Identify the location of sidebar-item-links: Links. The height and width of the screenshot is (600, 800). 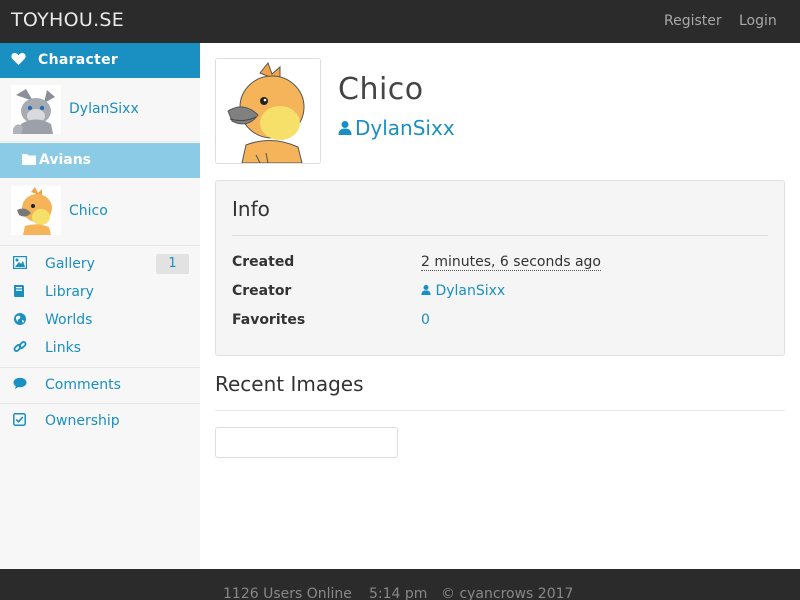
(100, 349).